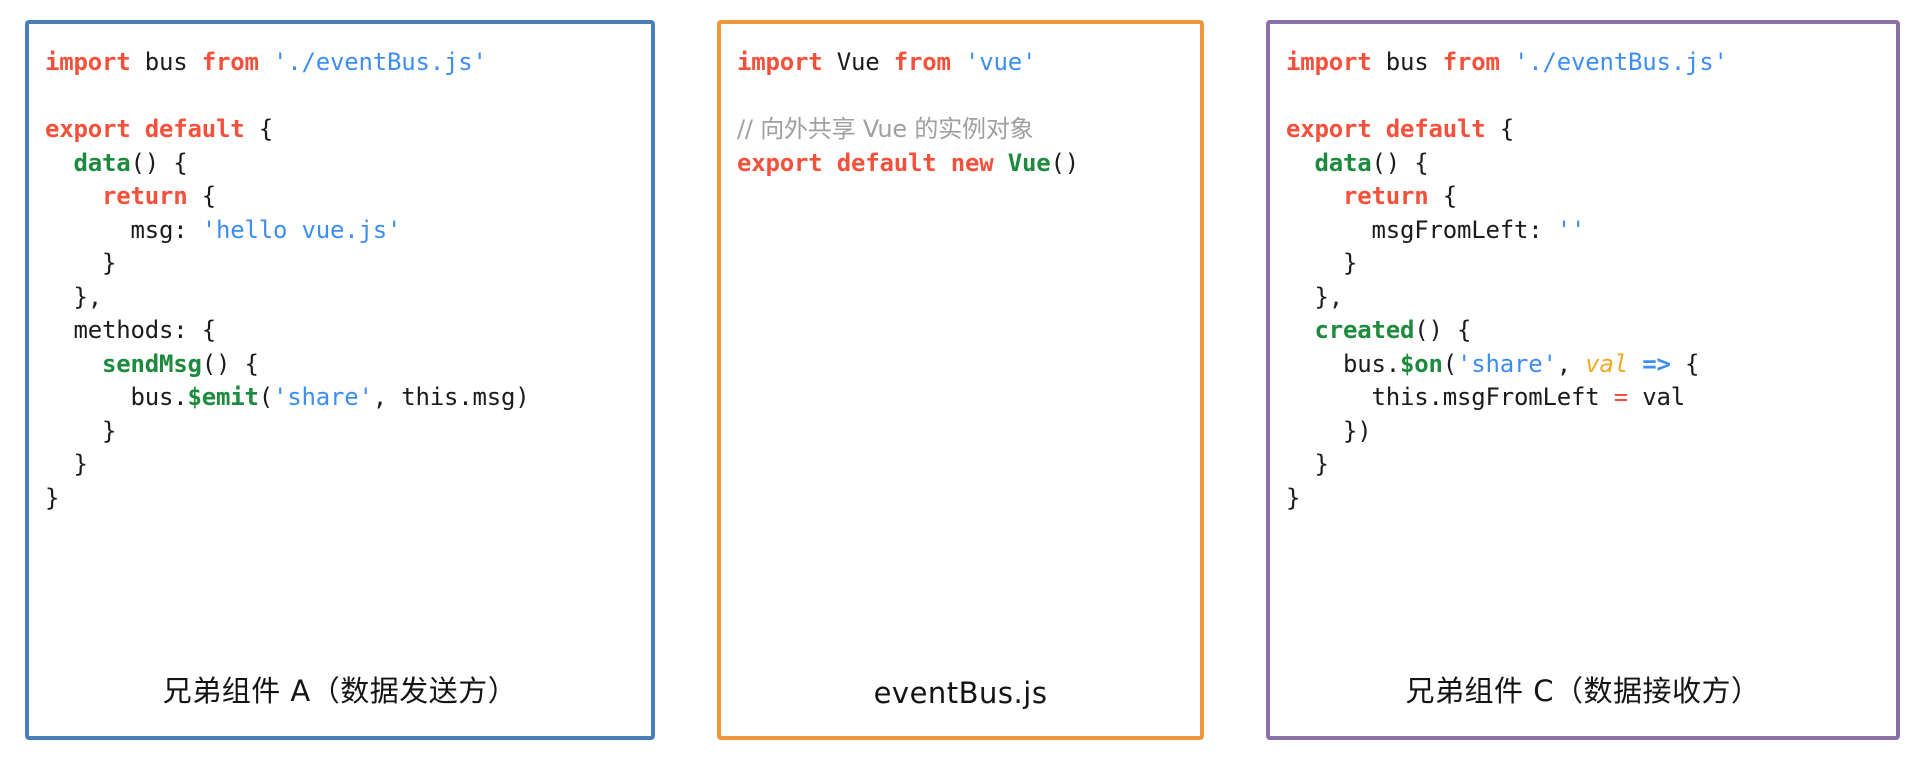 The image size is (1918, 761). What do you see at coordinates (885, 129) in the screenshot?
I see `code-token: // 向外共享 Vue 的实例对象` at bounding box center [885, 129].